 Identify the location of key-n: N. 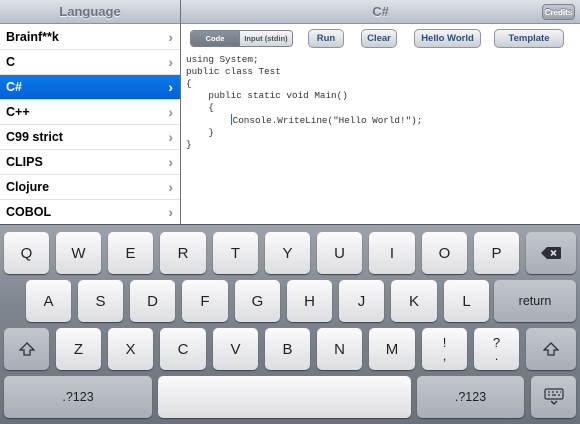
(339, 349).